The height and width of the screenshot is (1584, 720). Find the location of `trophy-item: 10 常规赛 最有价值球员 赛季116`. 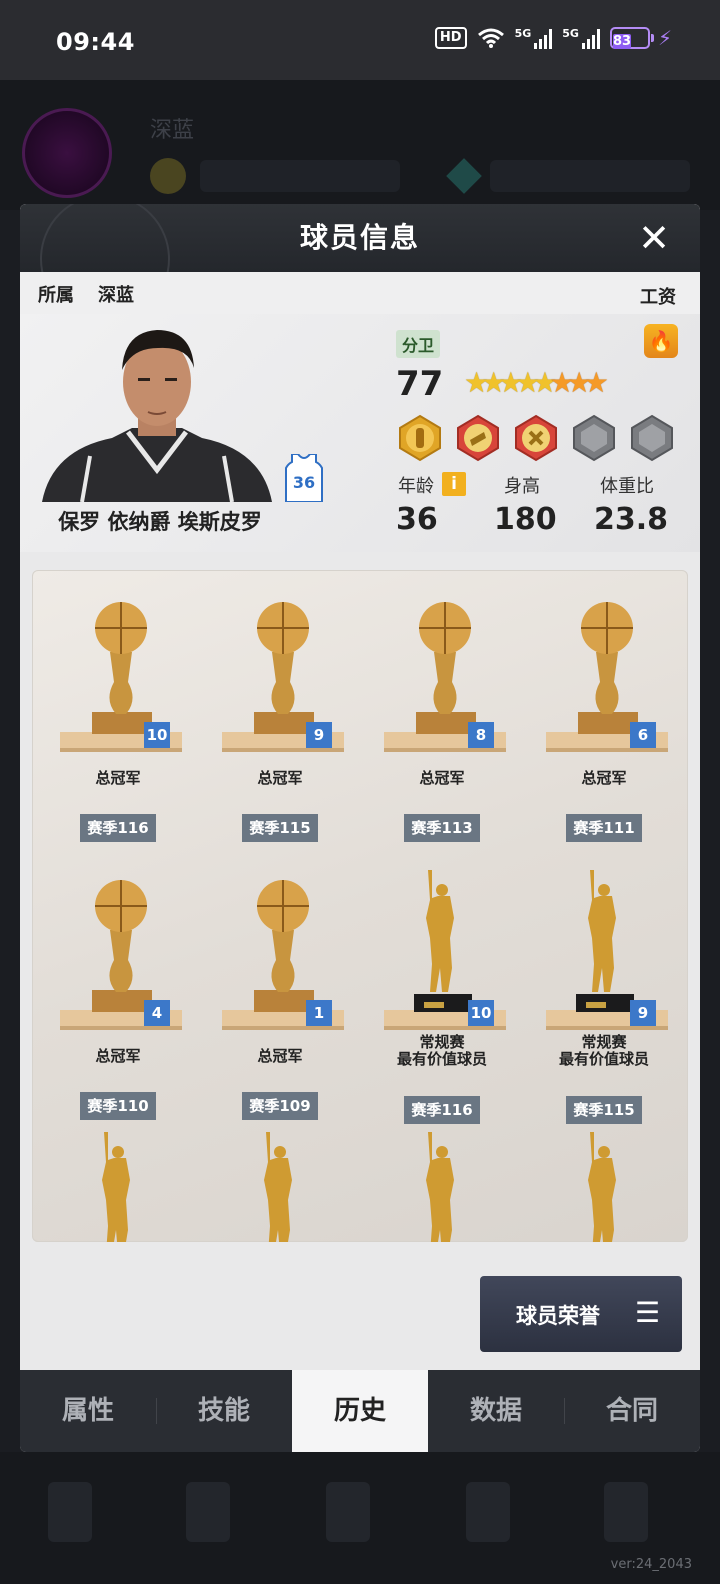

trophy-item: 10 常规赛 最有价值球员 赛季116 is located at coordinates (442, 1003).